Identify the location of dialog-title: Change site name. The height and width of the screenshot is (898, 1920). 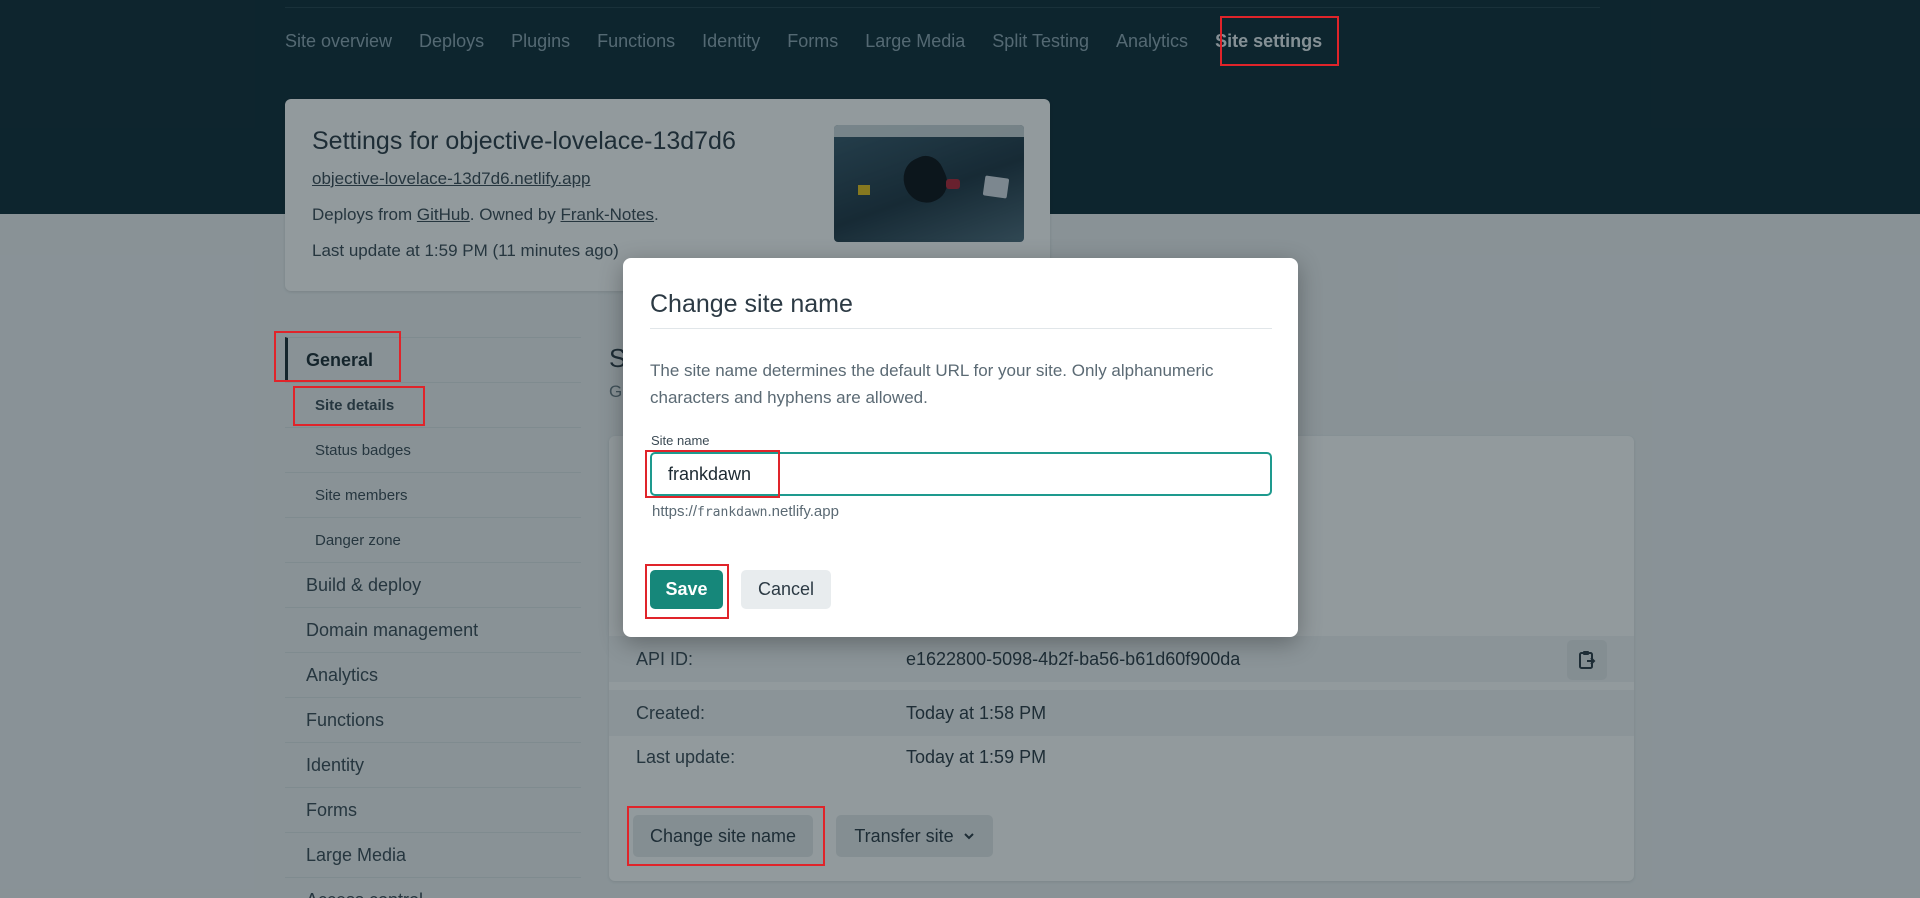
(751, 304).